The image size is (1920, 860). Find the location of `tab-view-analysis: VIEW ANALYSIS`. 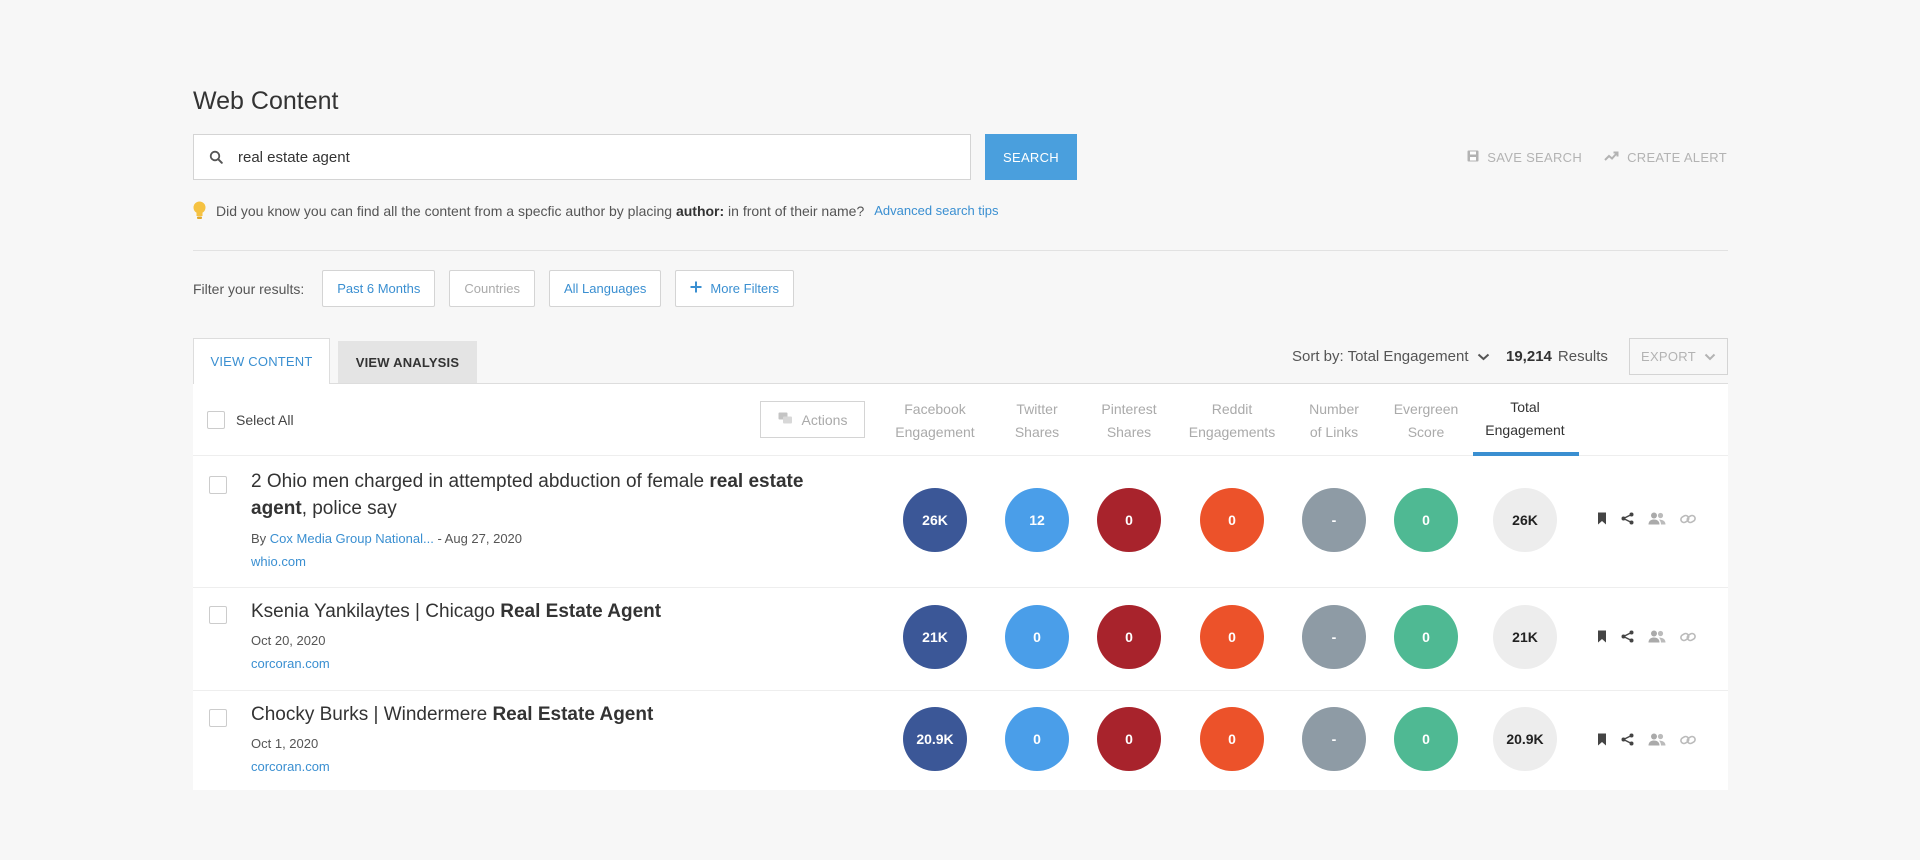

tab-view-analysis: VIEW ANALYSIS is located at coordinates (407, 362).